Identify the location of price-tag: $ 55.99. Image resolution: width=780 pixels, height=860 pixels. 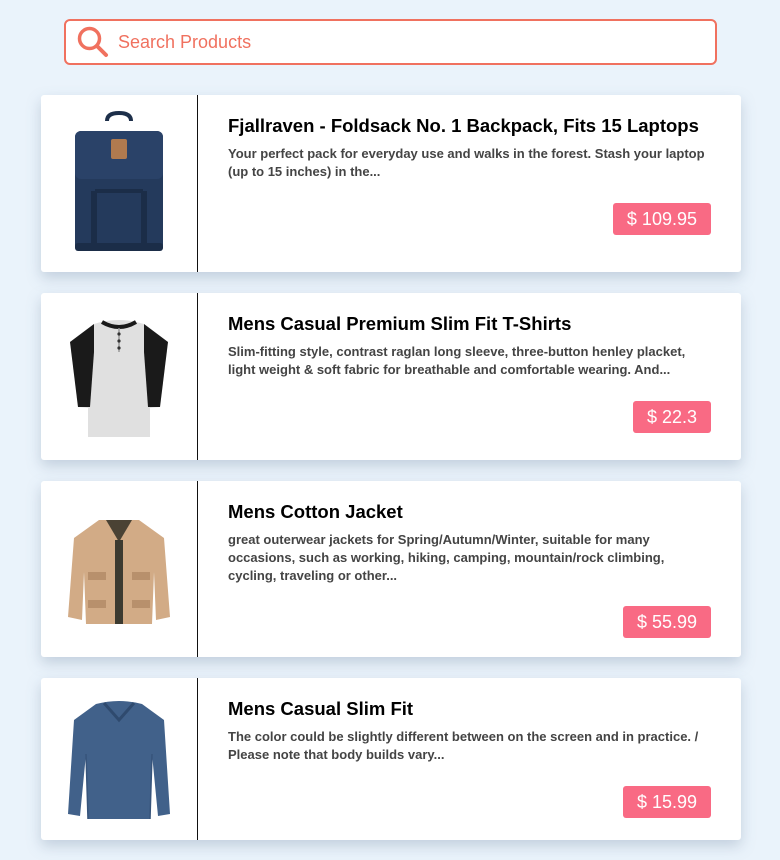
(666, 622).